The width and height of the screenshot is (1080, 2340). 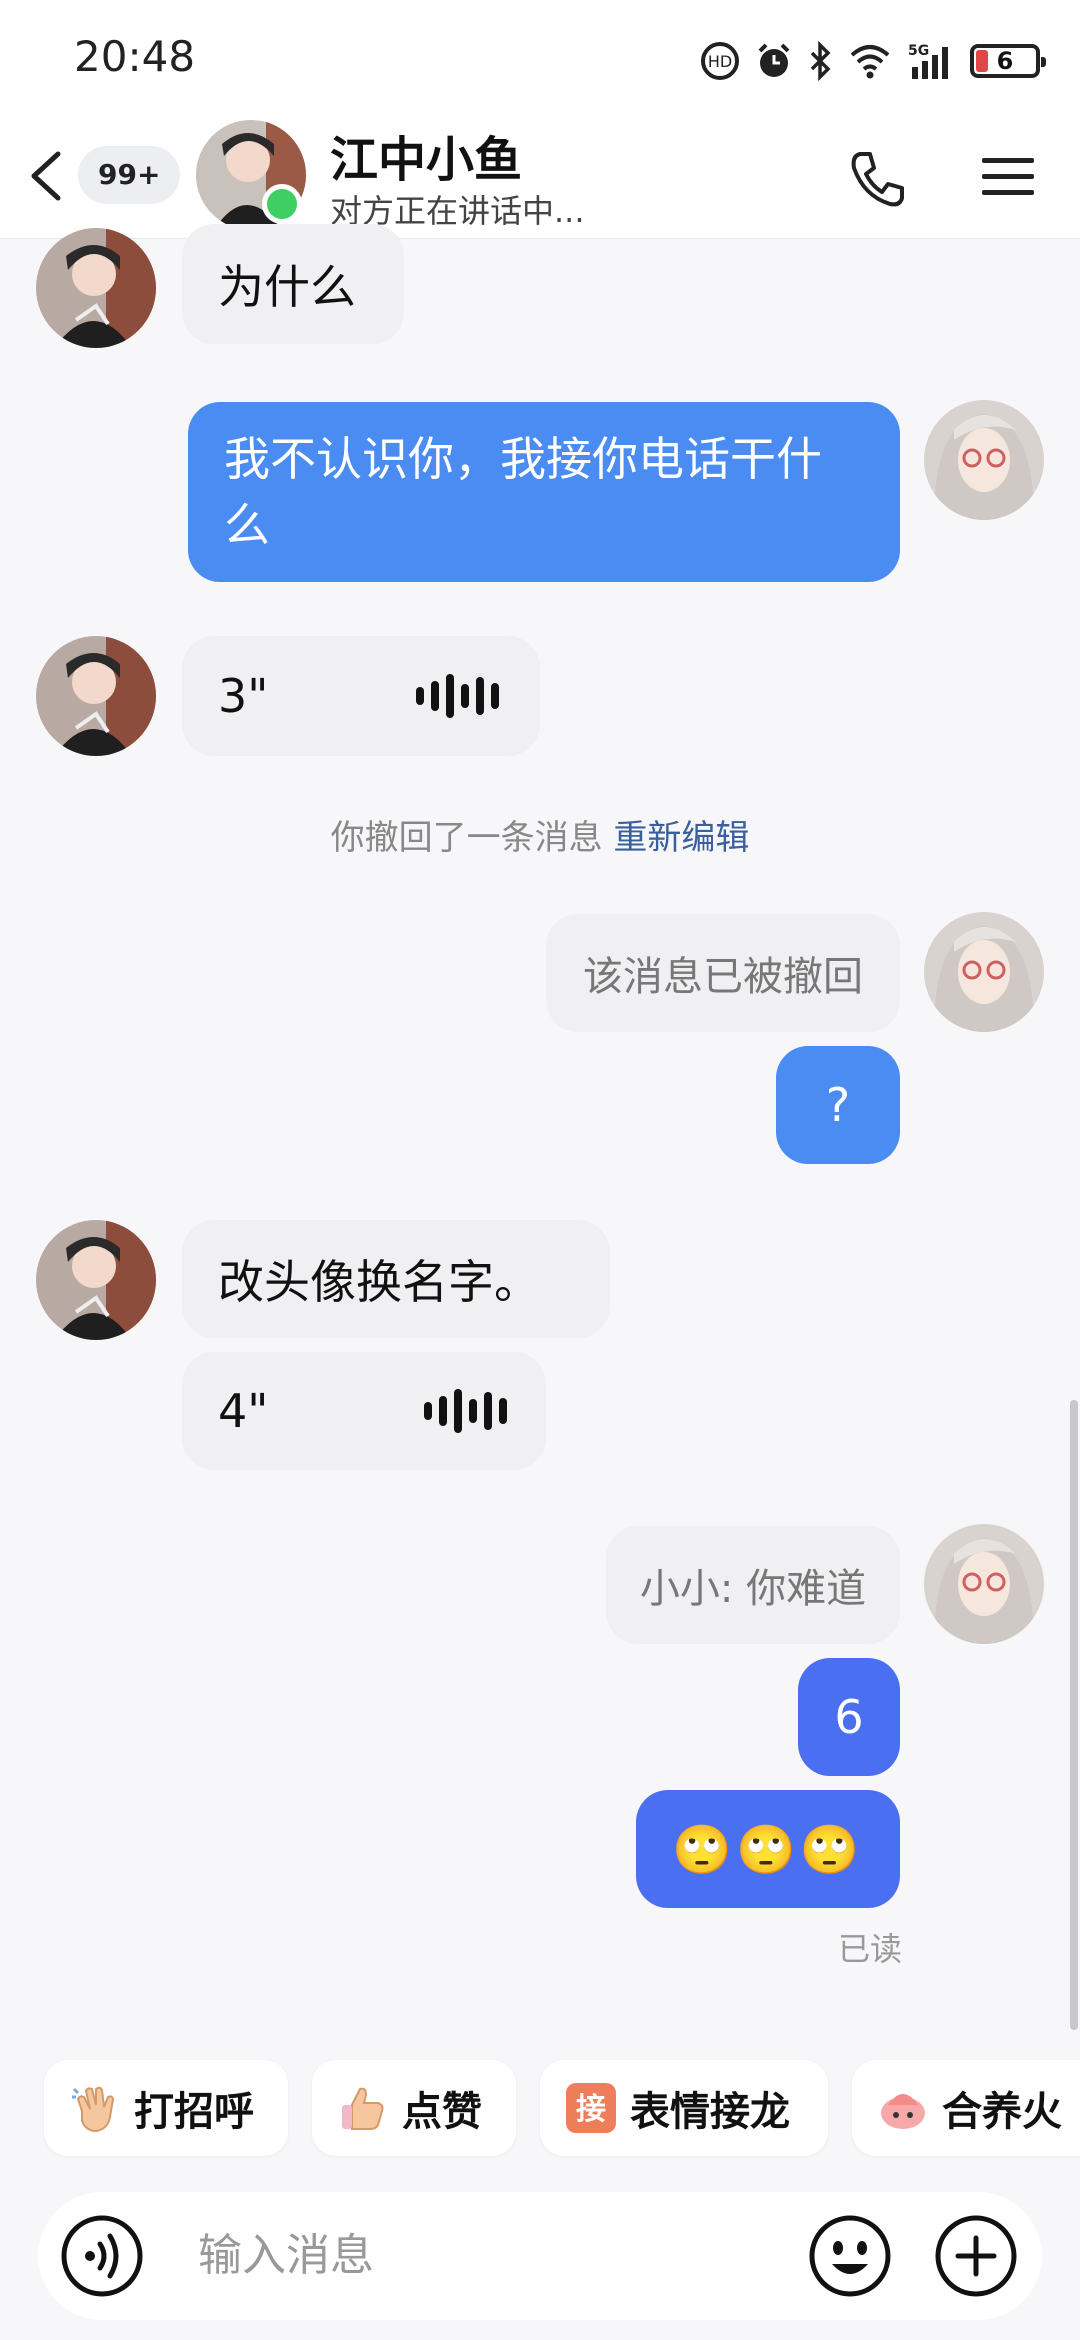 What do you see at coordinates (821, 61) in the screenshot?
I see `bluetooth-icon` at bounding box center [821, 61].